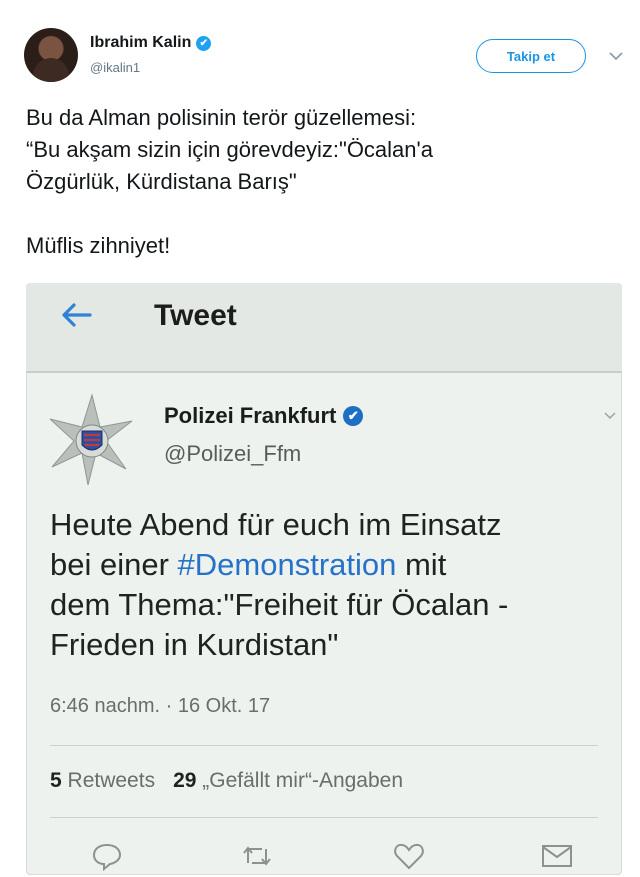 The image size is (640, 877). Describe the element at coordinates (531, 56) in the screenshot. I see `follow-button: Takip et` at that location.